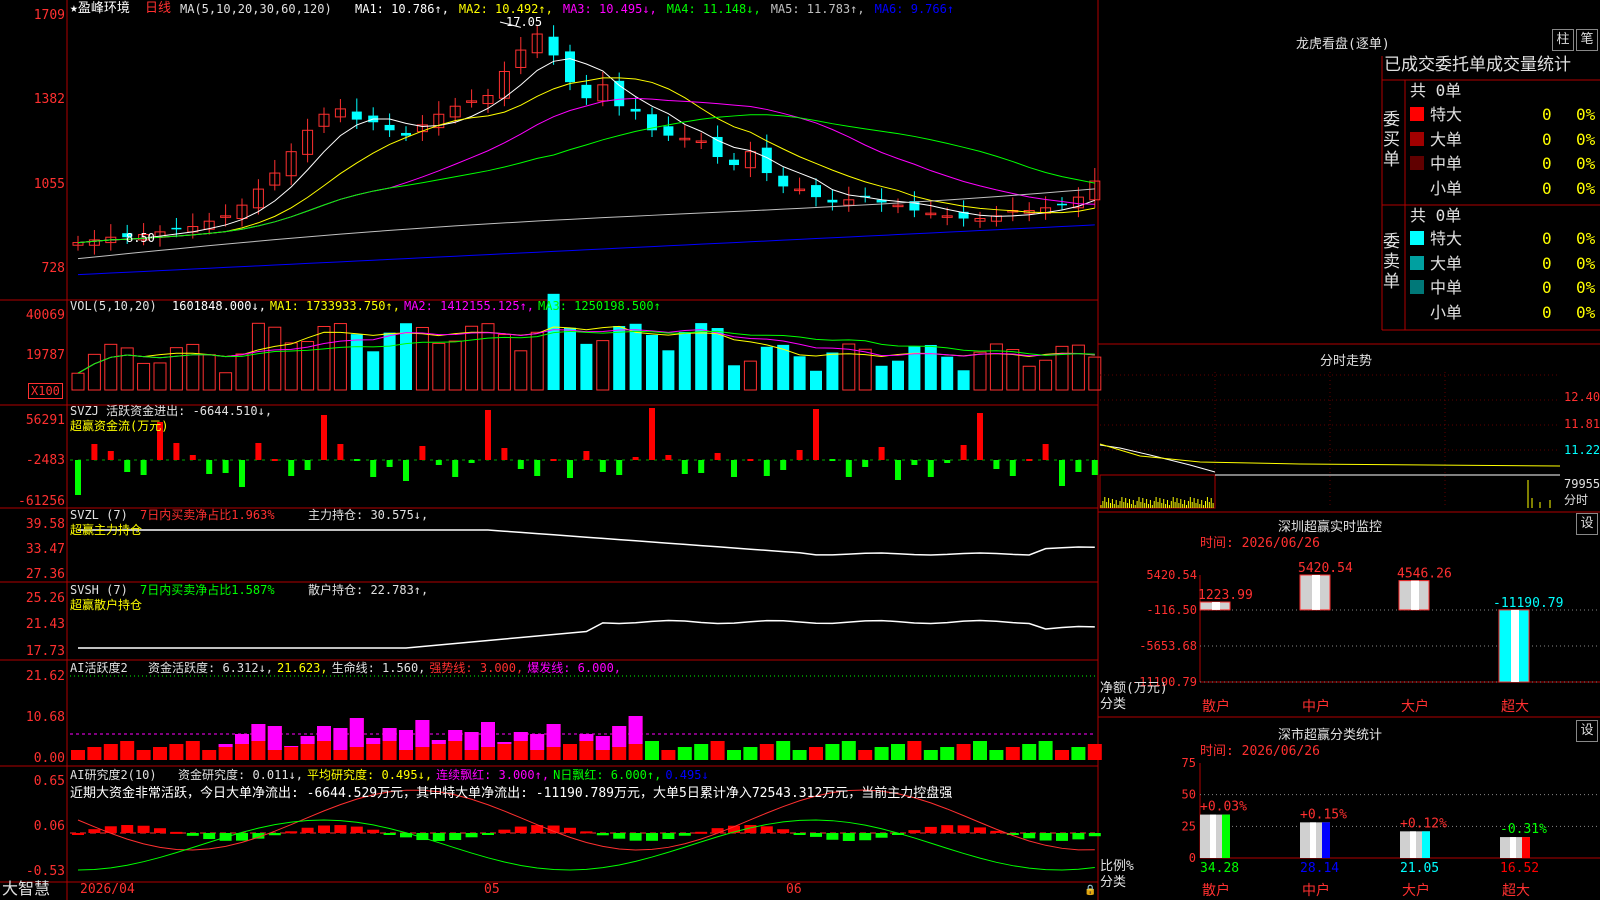 This screenshot has width=1600, height=900. What do you see at coordinates (1325, 568) in the screenshot?
I see `monitor-value-label: 5420.54` at bounding box center [1325, 568].